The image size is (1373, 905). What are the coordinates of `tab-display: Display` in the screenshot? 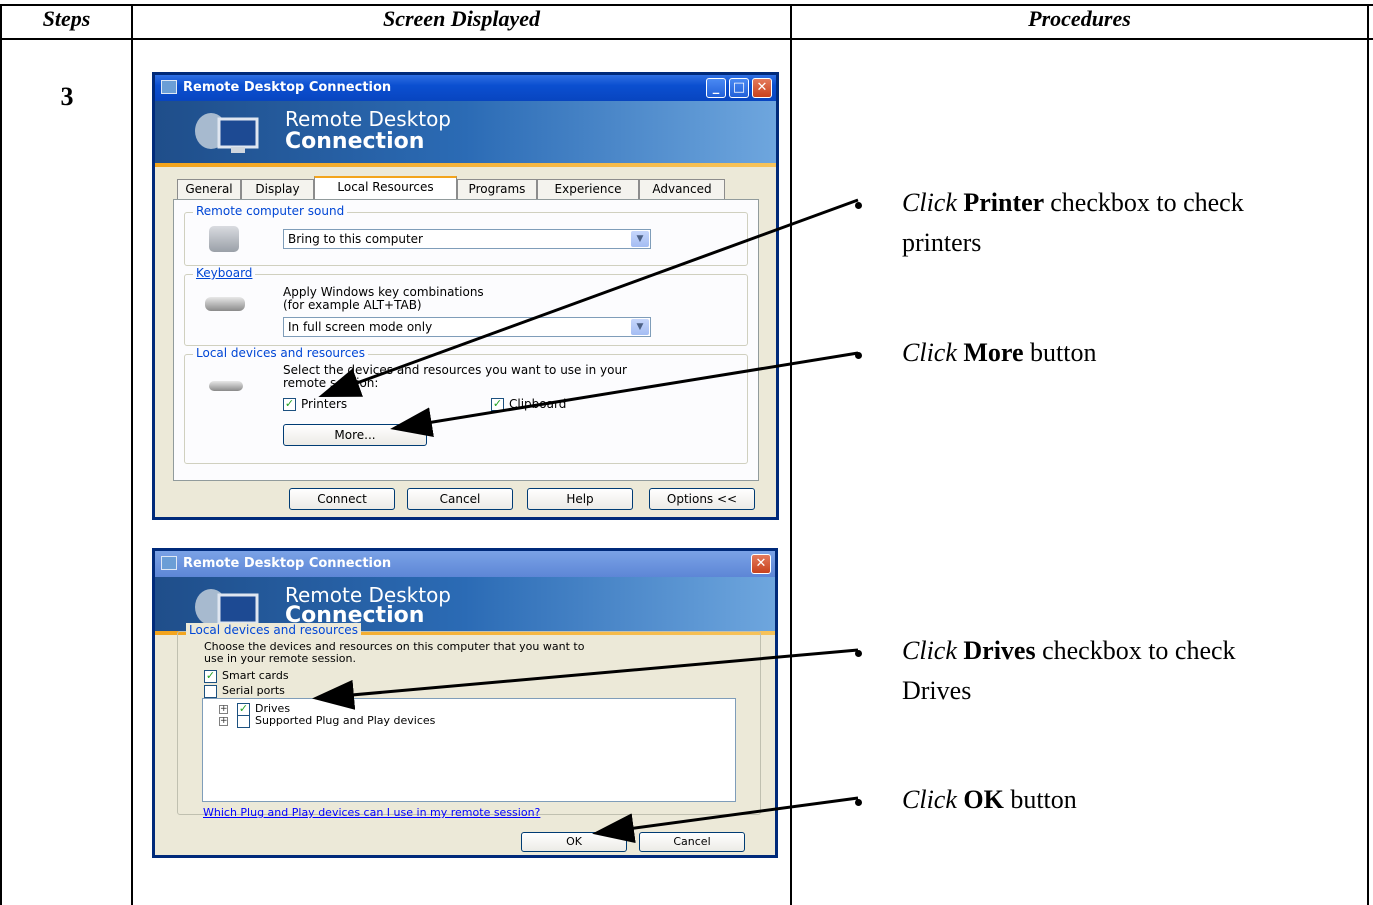 It's located at (277, 189).